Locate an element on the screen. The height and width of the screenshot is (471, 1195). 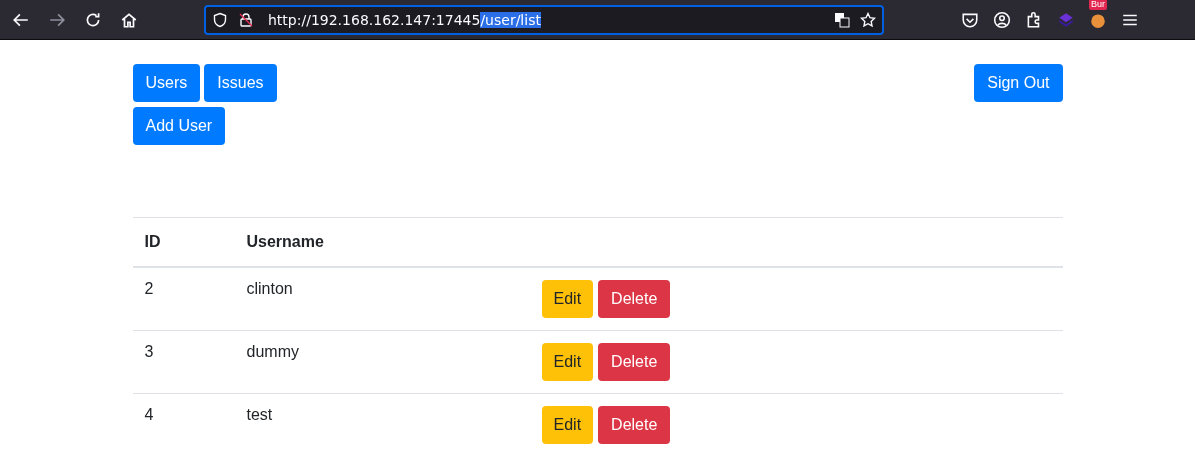
reload-icon is located at coordinates (93, 19).